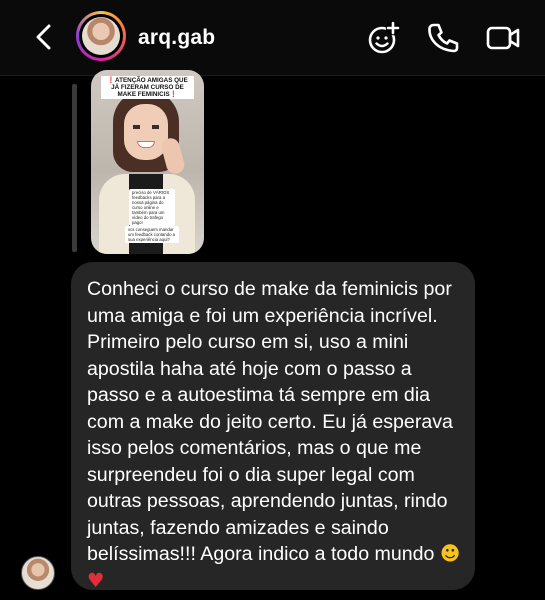 This screenshot has width=545, height=600. Describe the element at coordinates (74, 168) in the screenshot. I see `story-reply-bar` at that location.